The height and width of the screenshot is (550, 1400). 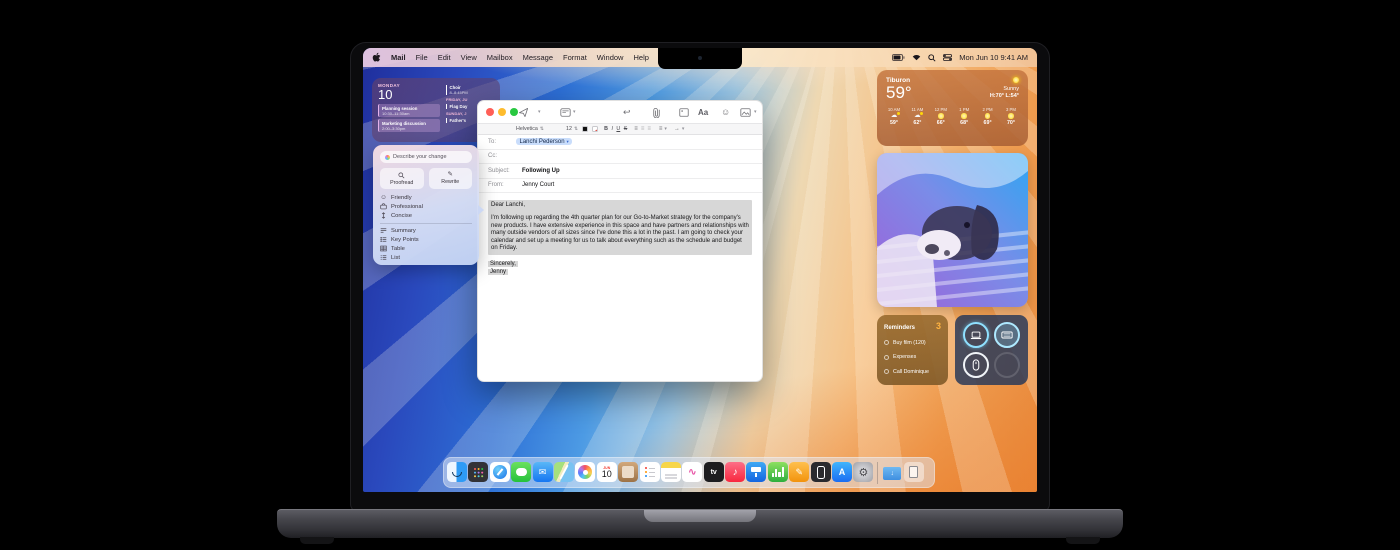 I want to click on close-button, so click(x=490, y=112).